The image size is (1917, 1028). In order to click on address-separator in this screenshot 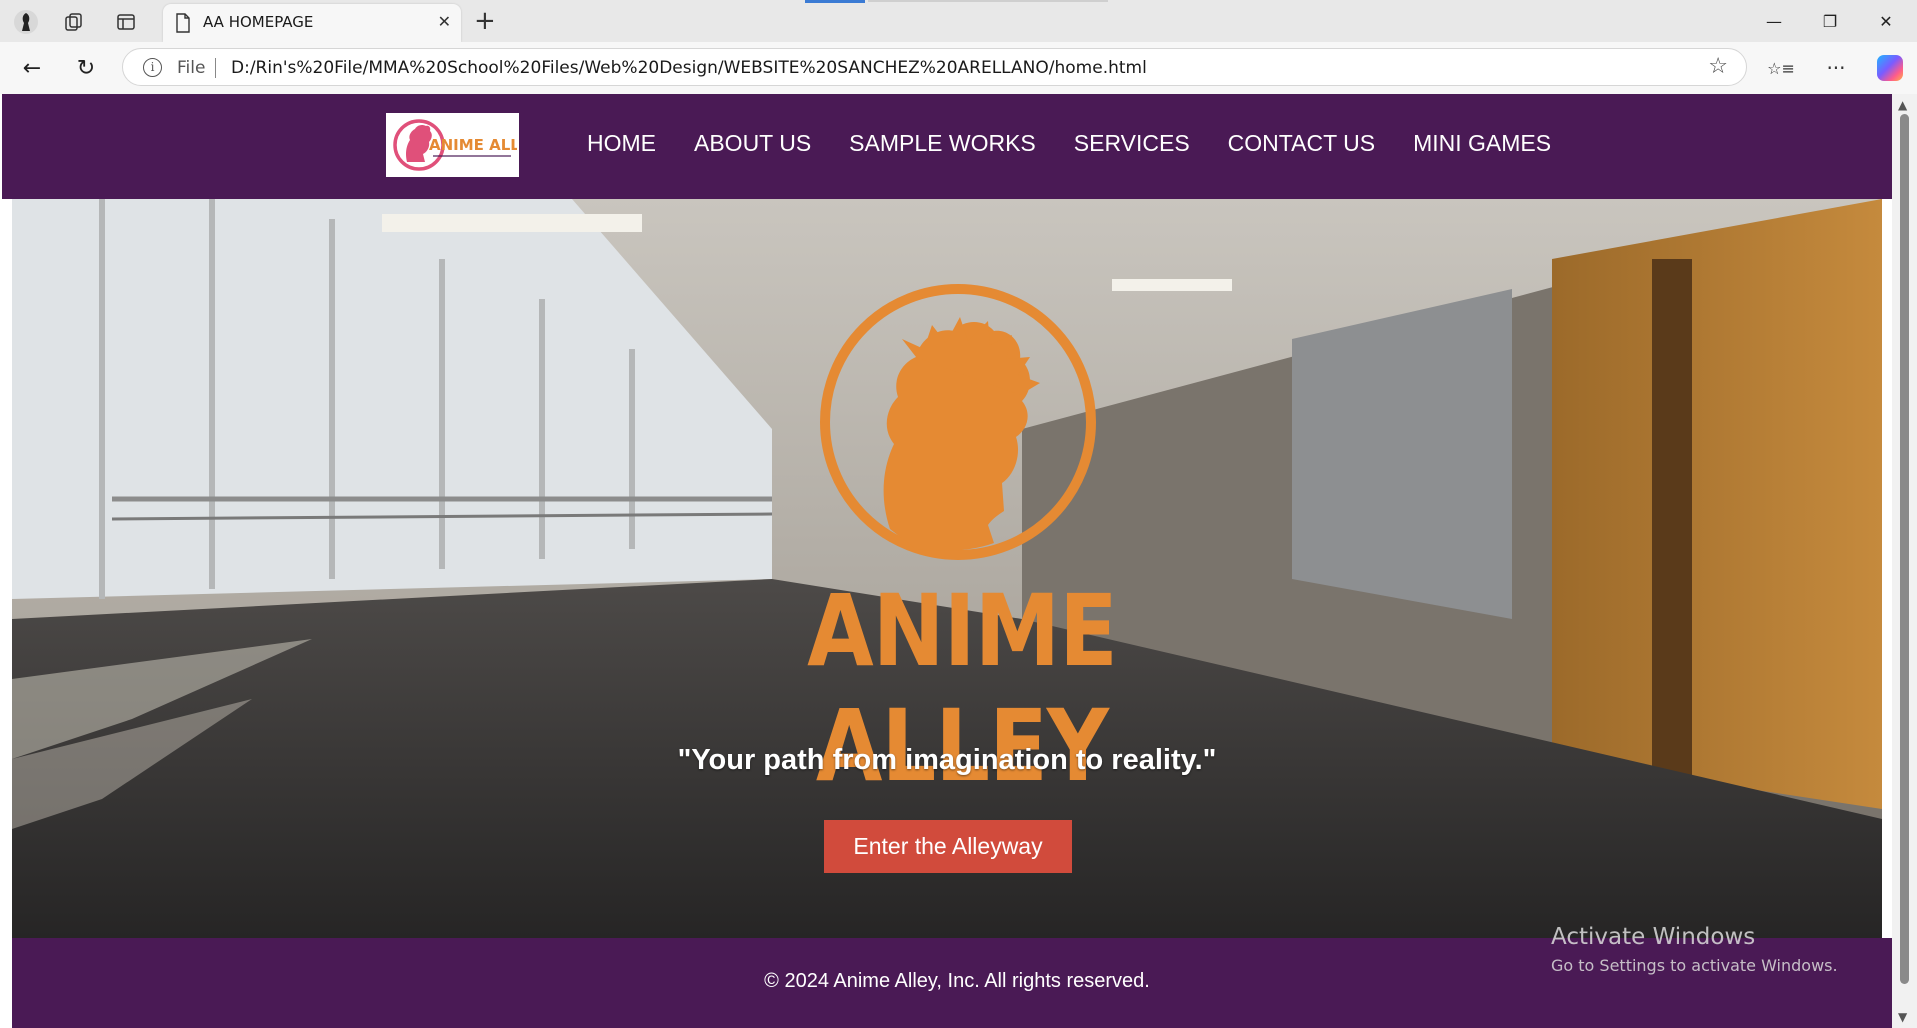, I will do `click(215, 68)`.